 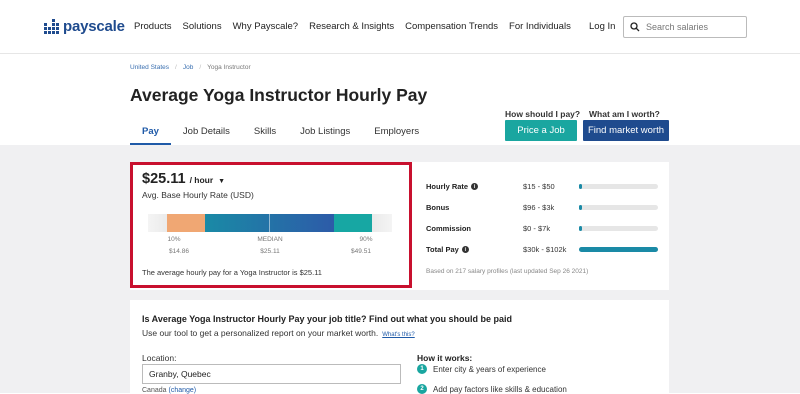 I want to click on how-should-i-pay-label: How should I pay?, so click(x=543, y=114).